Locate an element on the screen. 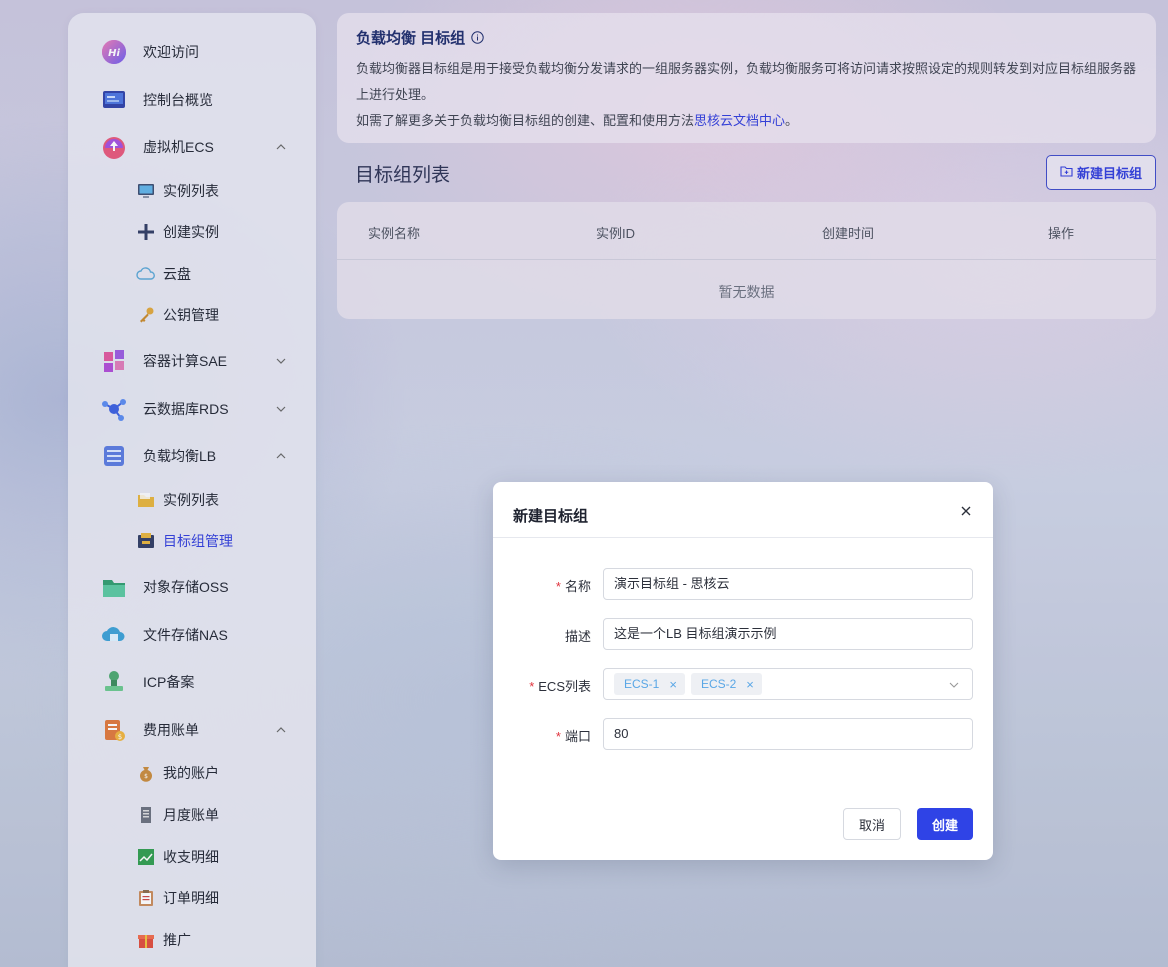 This screenshot has width=1168, height=967. description-input: 这是一个LB 目标组演示示例 is located at coordinates (788, 634).